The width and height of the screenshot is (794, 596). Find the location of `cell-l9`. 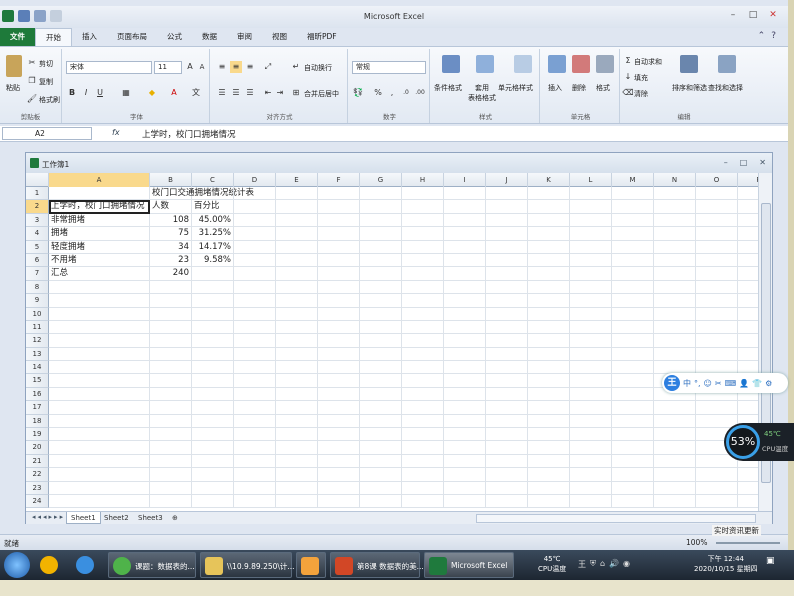

cell-l9 is located at coordinates (591, 301).